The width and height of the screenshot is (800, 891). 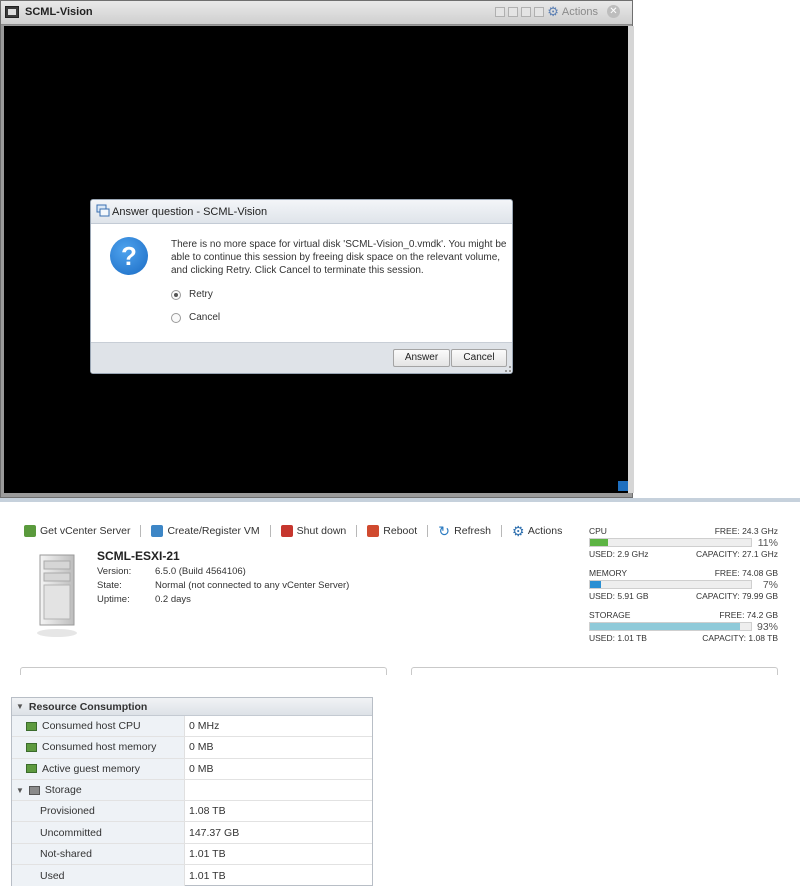 What do you see at coordinates (740, 638) in the screenshot?
I see `meter-capacity: CAPACITY: 1.08 TB` at bounding box center [740, 638].